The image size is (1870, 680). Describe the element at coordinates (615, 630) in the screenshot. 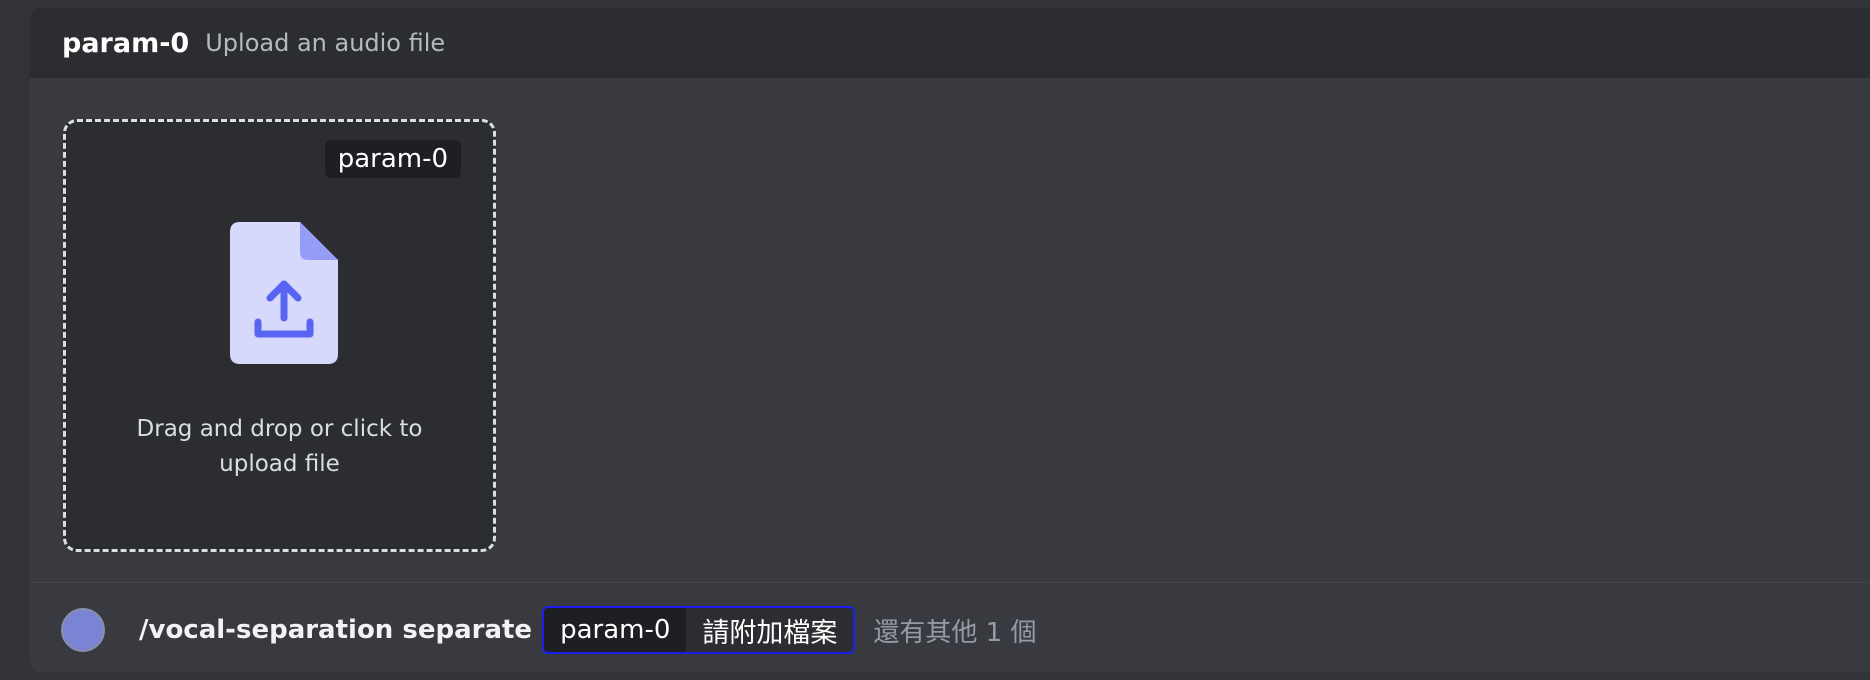

I see `param-chip-name: param-0` at that location.